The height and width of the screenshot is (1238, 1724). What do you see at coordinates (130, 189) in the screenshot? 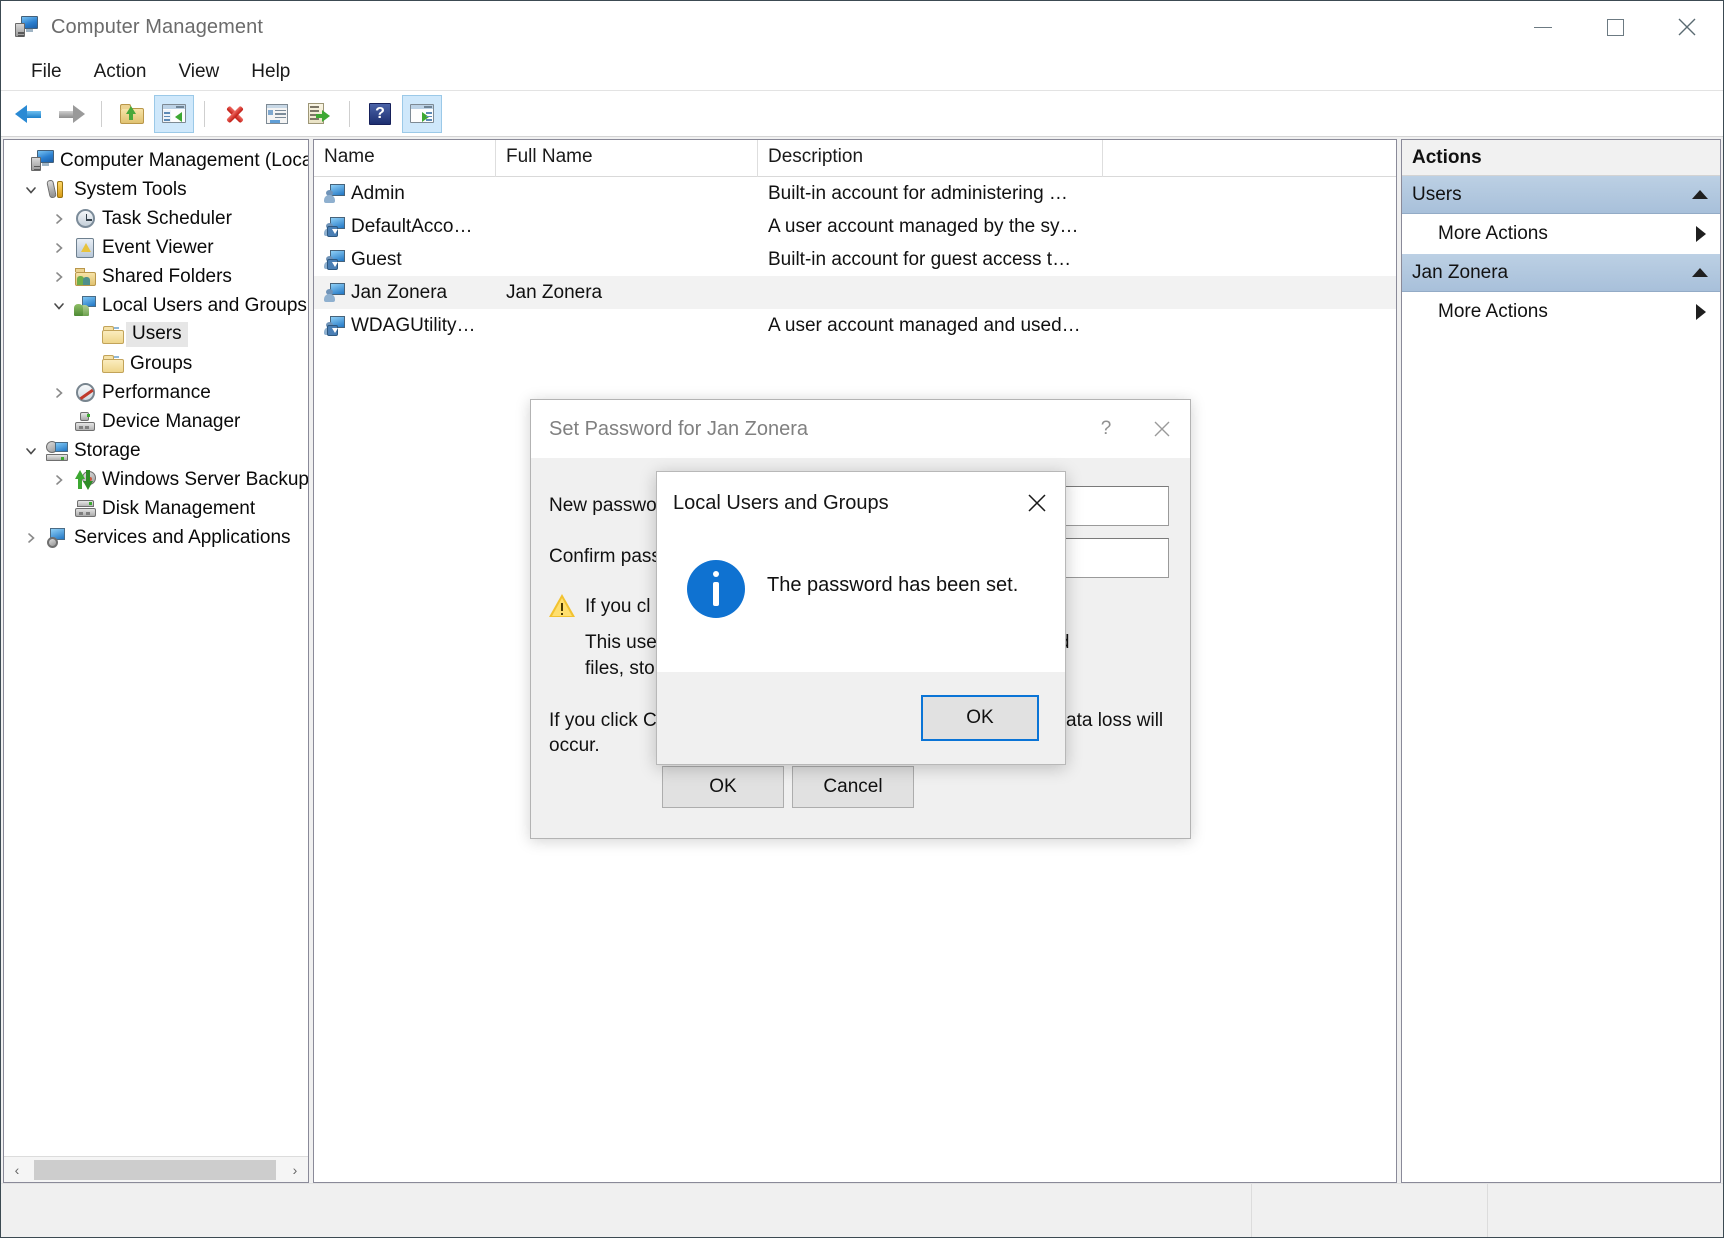
I see `tree-item-label: System Tools` at bounding box center [130, 189].